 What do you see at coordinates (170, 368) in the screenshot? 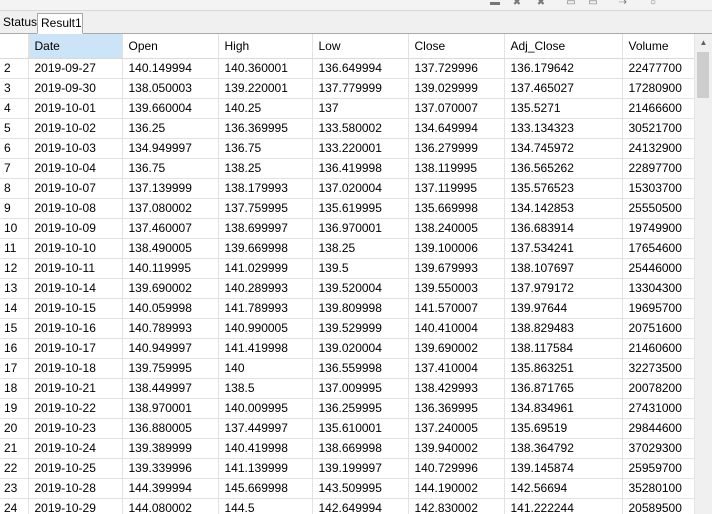
I see `cell-open: 139.759995` at bounding box center [170, 368].